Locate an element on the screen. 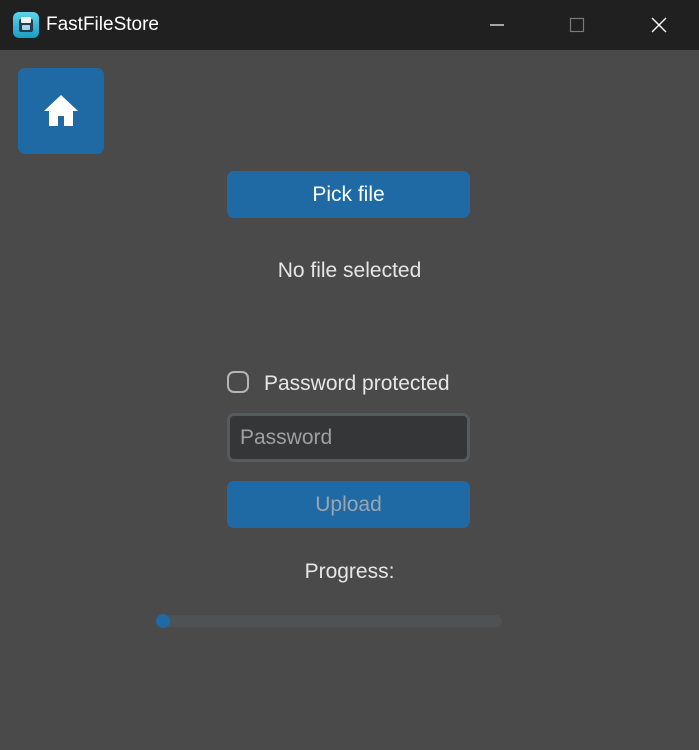  password-protected-checkbox is located at coordinates (238, 382).